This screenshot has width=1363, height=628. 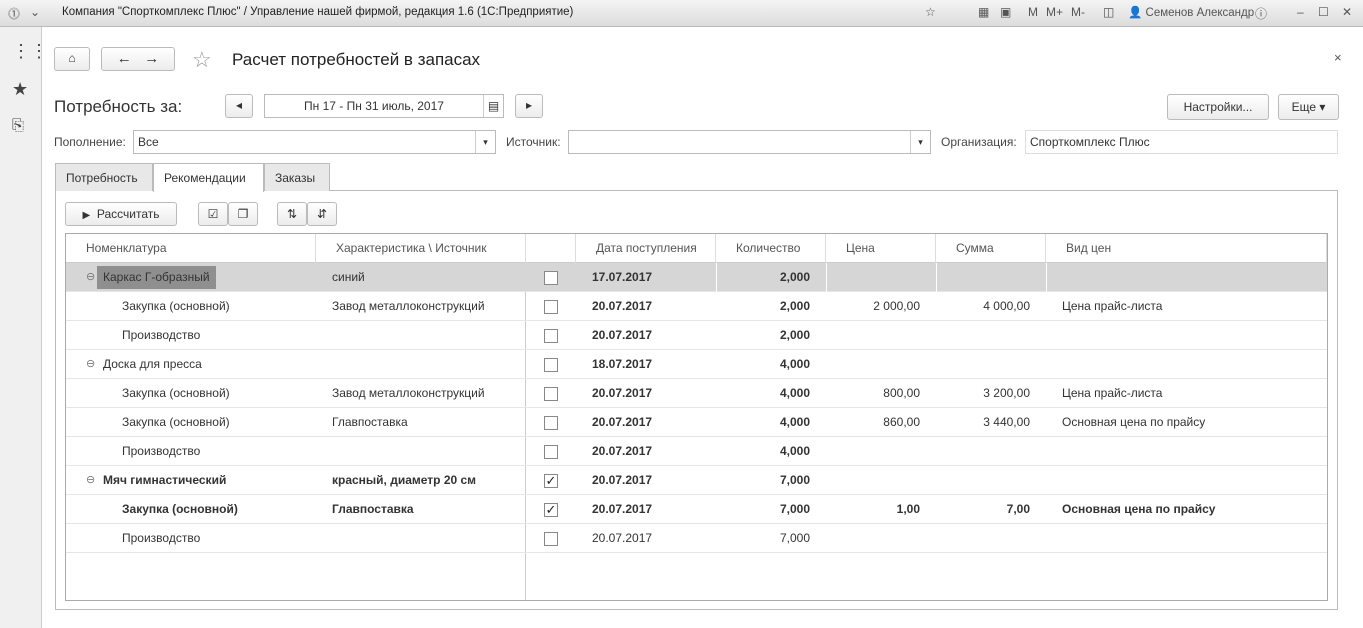 What do you see at coordinates (426, 335) in the screenshot?
I see `cell-char` at bounding box center [426, 335].